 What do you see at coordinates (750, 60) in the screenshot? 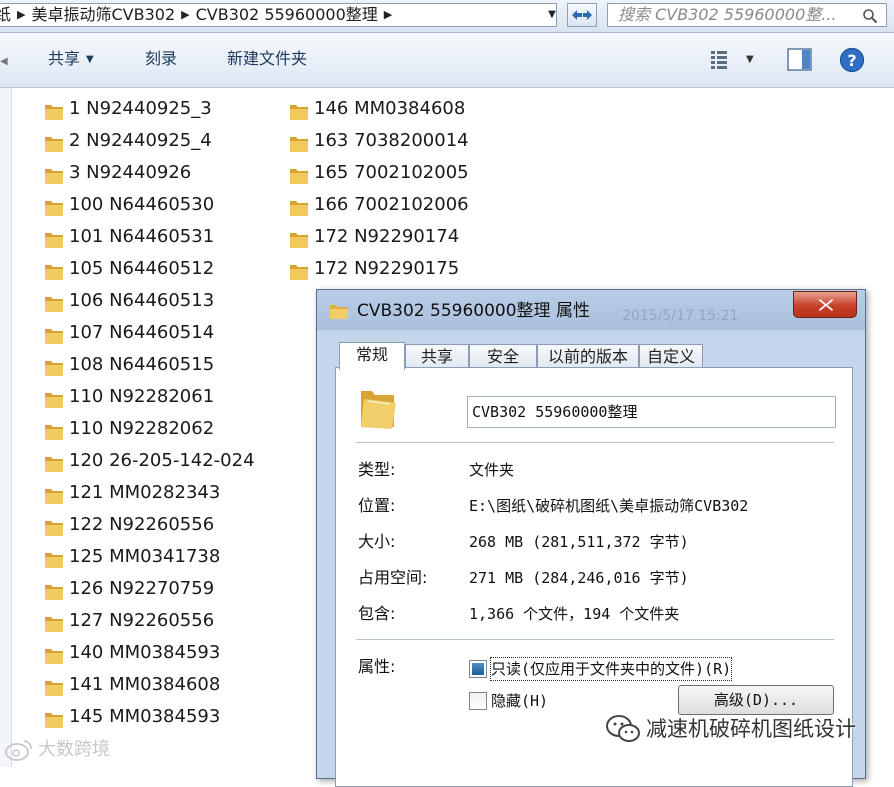
I see `view-options-chevron-icon: ▼` at bounding box center [750, 60].